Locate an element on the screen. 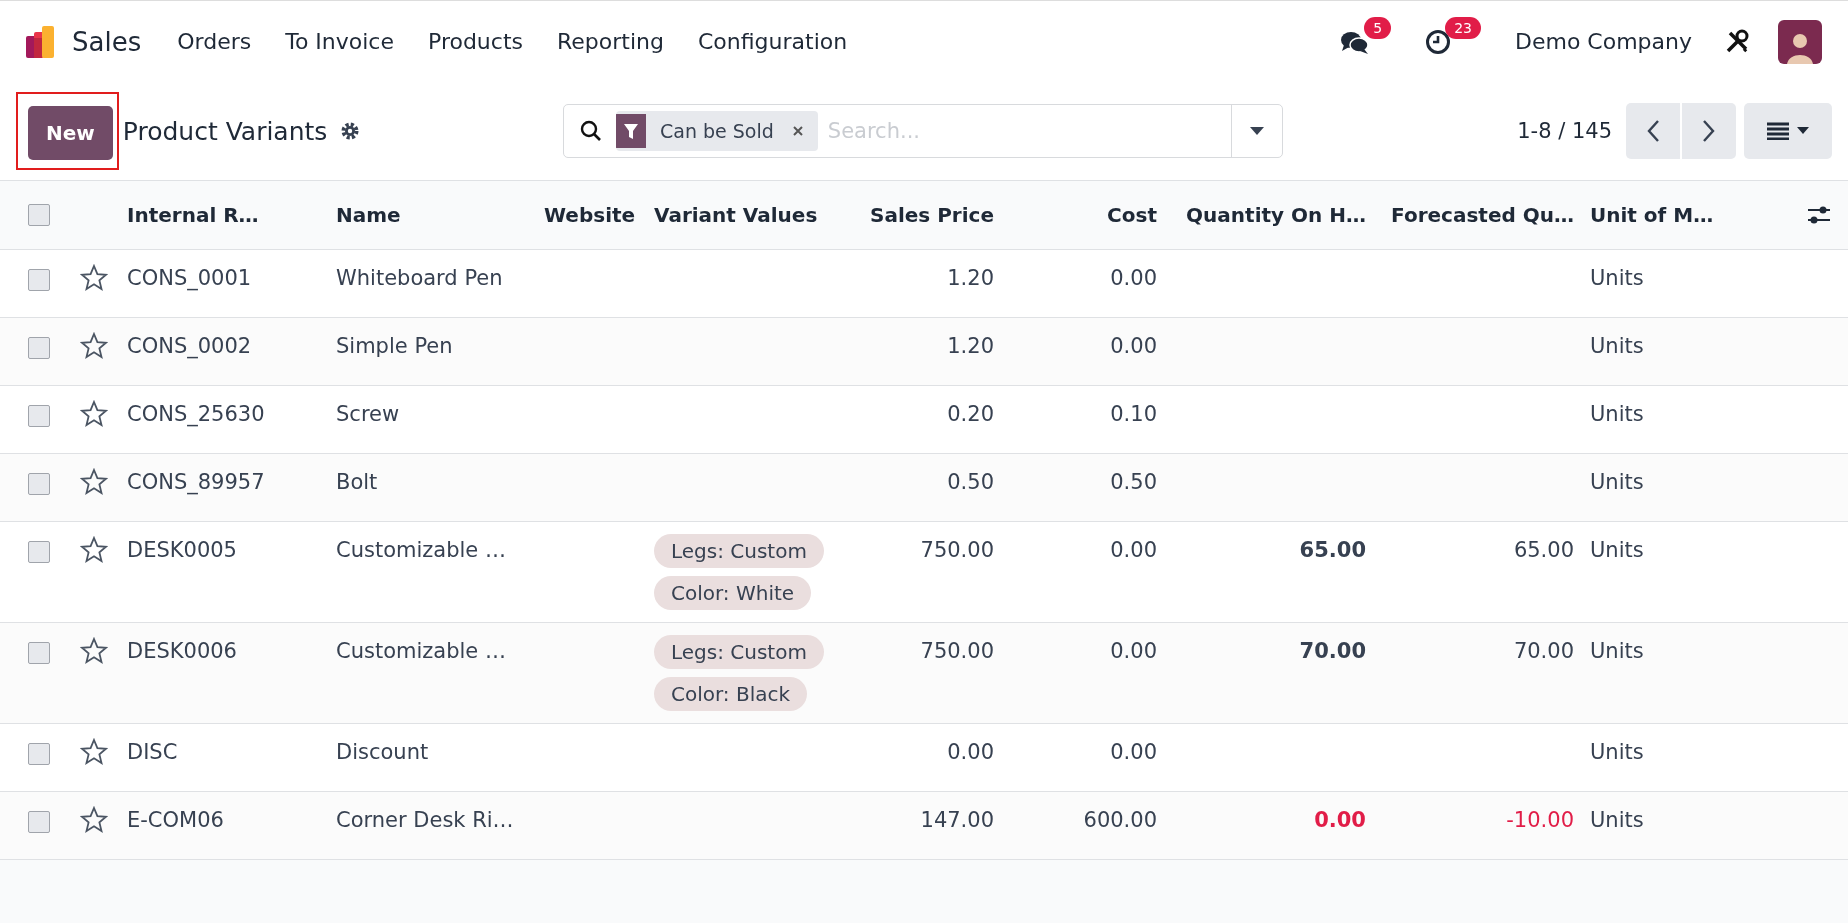 The image size is (1848, 923). column-header: Cost is located at coordinates (1132, 215).